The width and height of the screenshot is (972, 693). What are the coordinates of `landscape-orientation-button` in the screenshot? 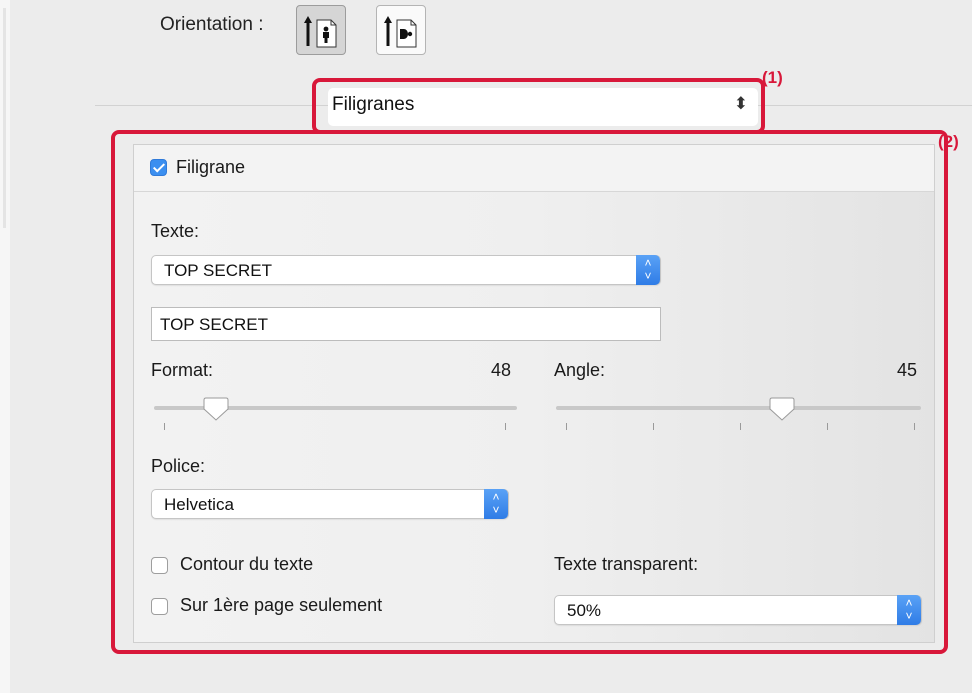 It's located at (401, 30).